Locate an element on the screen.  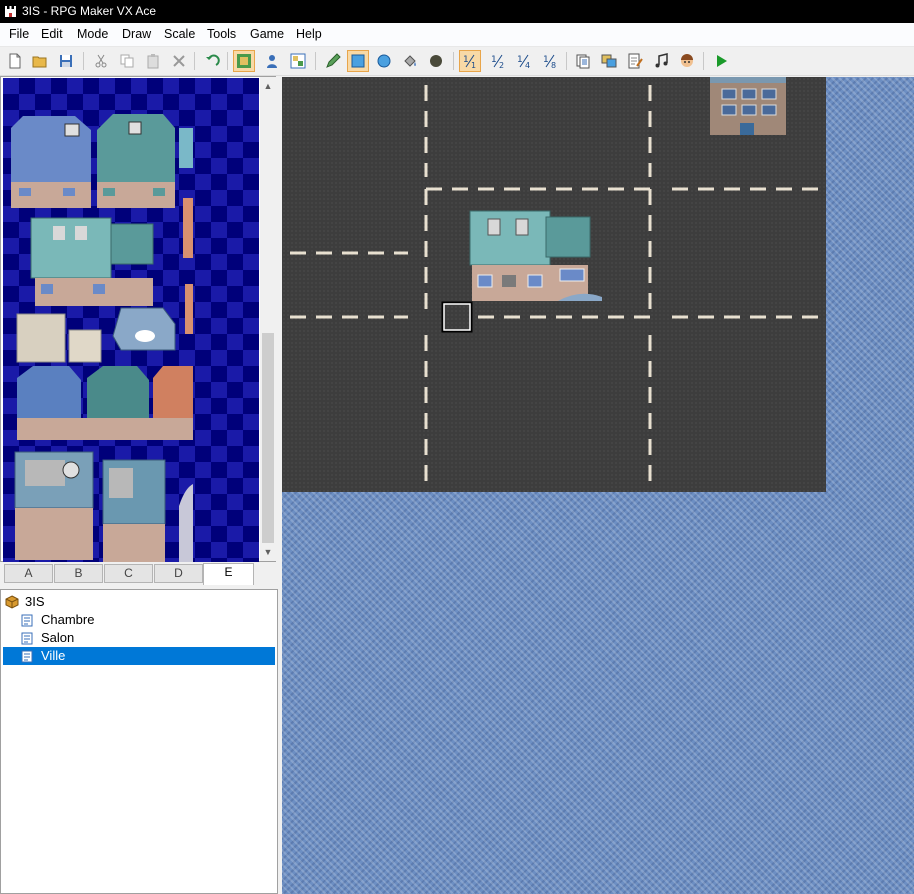
region-icon is located at coordinates (298, 61).